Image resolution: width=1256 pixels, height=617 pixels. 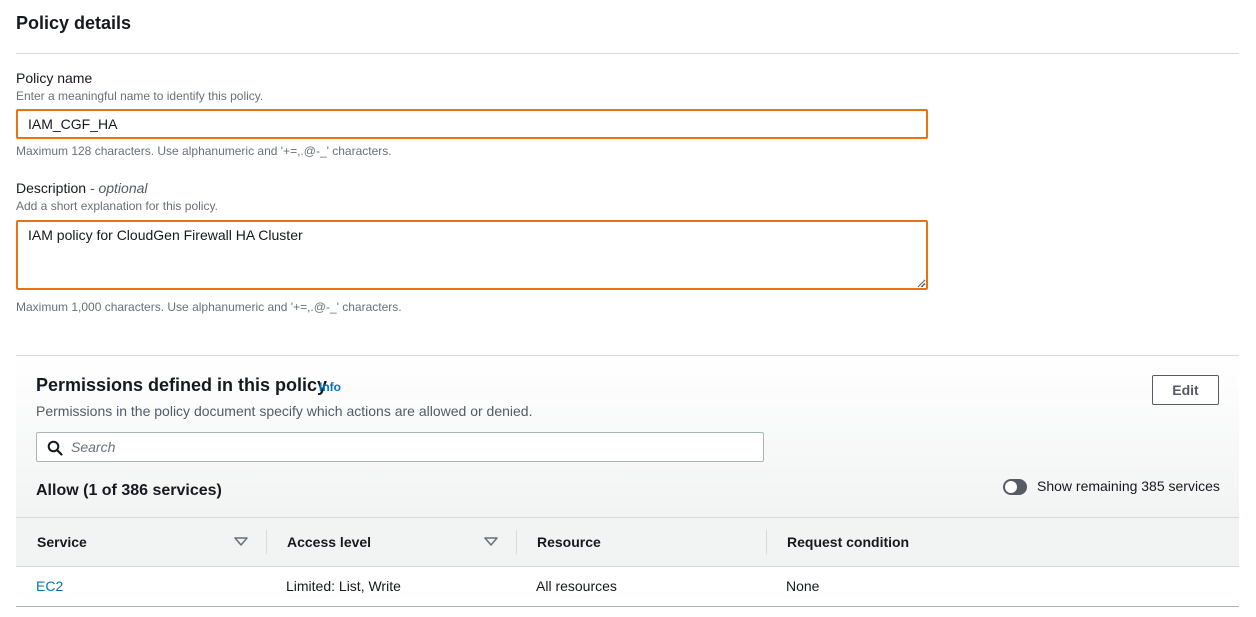 What do you see at coordinates (1011, 487) in the screenshot?
I see `toggle-knob` at bounding box center [1011, 487].